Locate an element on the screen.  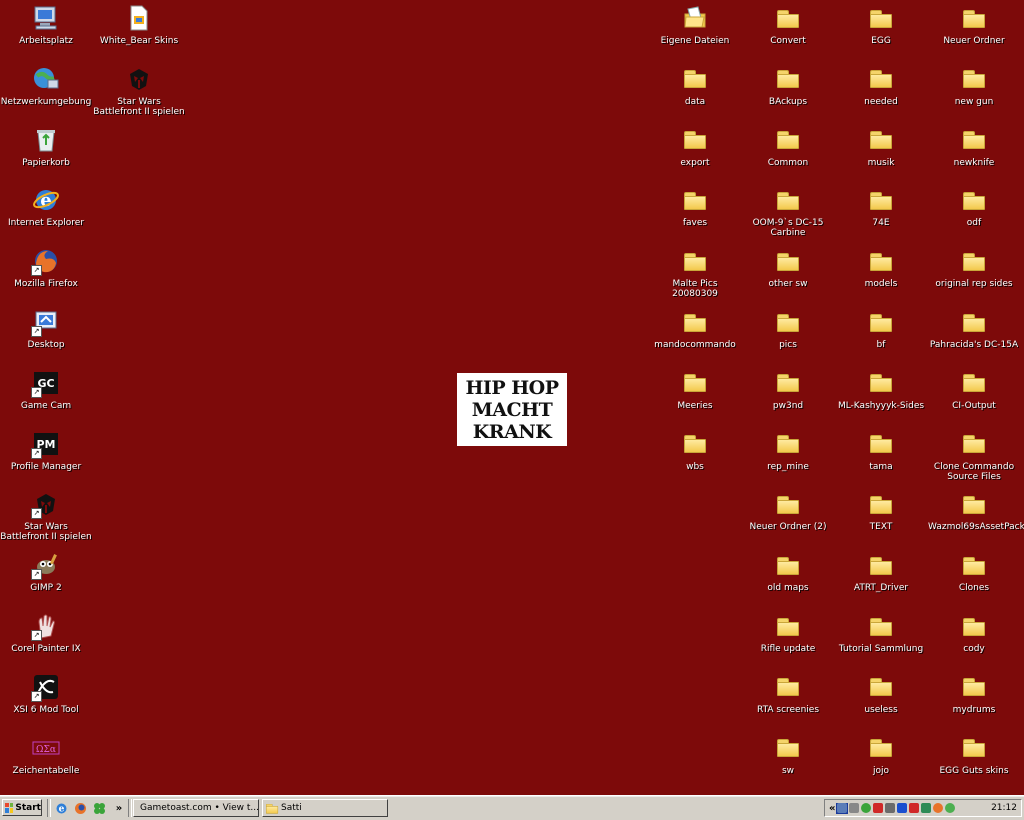
desktop-icon: GC ↗ Game Cam is located at coordinates (46, 389).